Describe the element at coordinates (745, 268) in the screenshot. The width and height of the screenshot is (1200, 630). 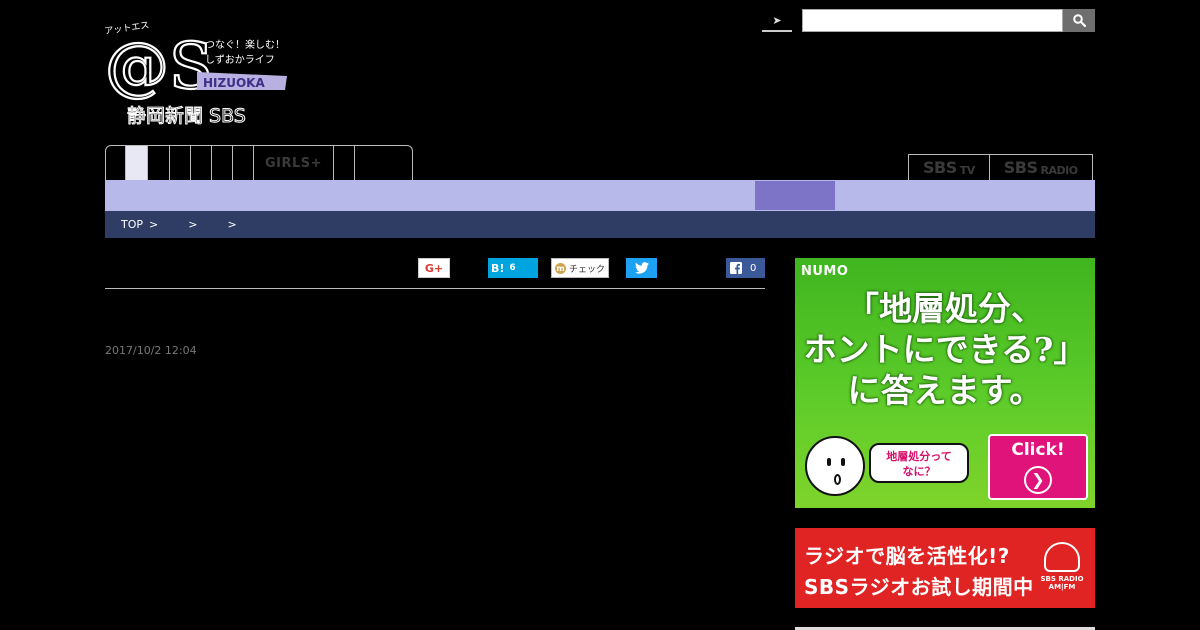
I see `facebook-share-button: 0` at that location.